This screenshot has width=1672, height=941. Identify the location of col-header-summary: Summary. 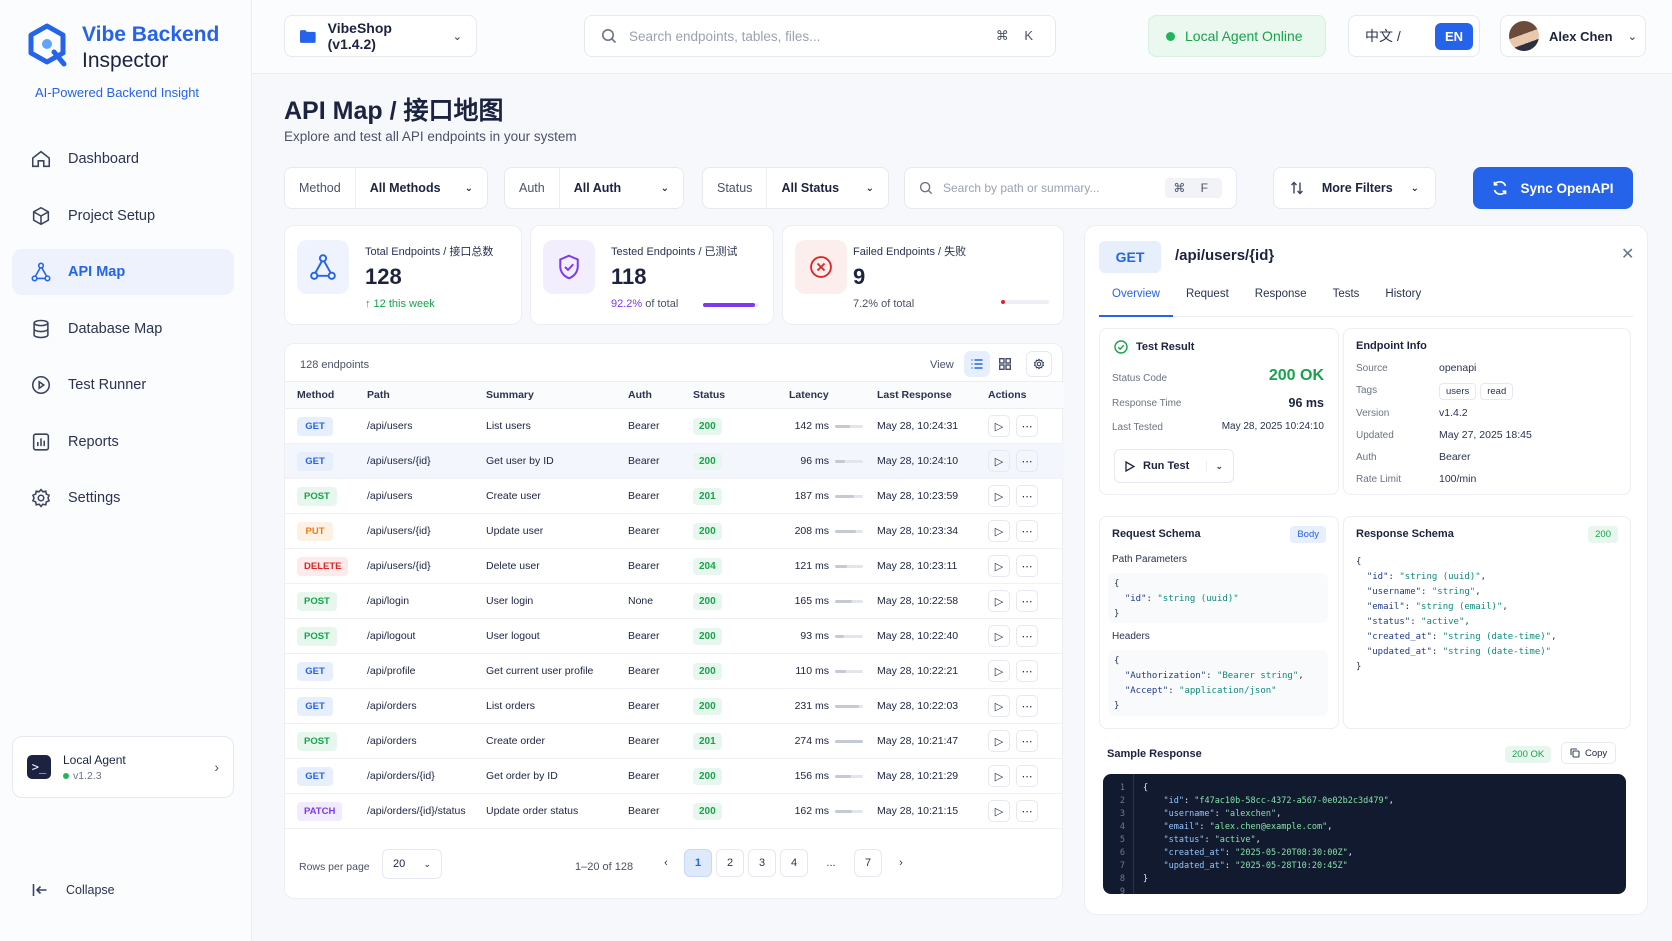
(545, 395).